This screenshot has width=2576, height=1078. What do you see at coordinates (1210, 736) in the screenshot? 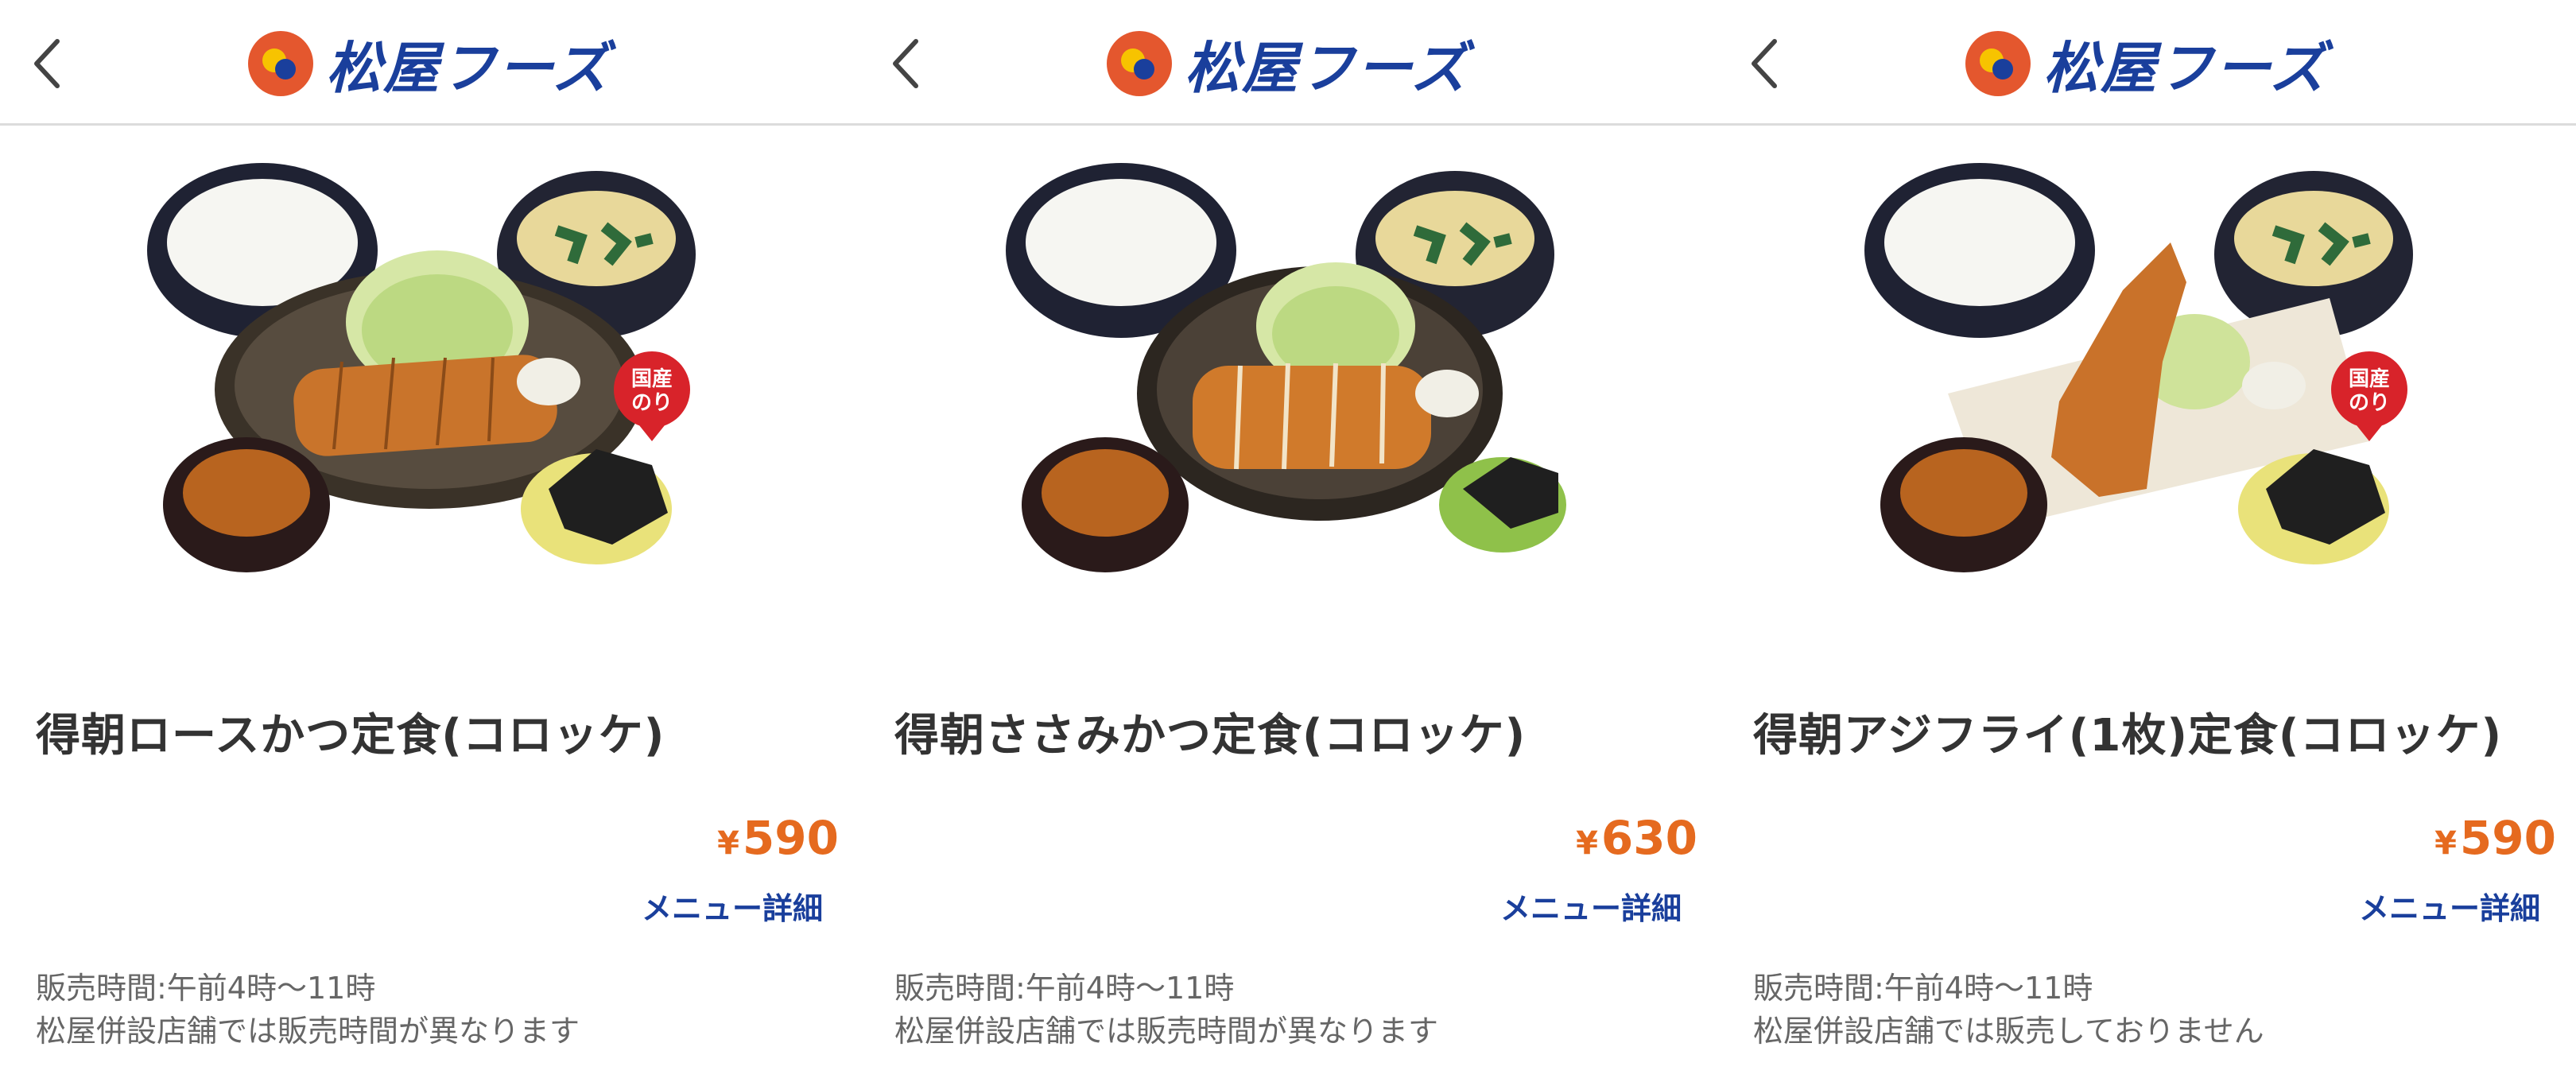
I see `menu-item-title: 得朝ささみかつ定食(コロッケ)` at bounding box center [1210, 736].